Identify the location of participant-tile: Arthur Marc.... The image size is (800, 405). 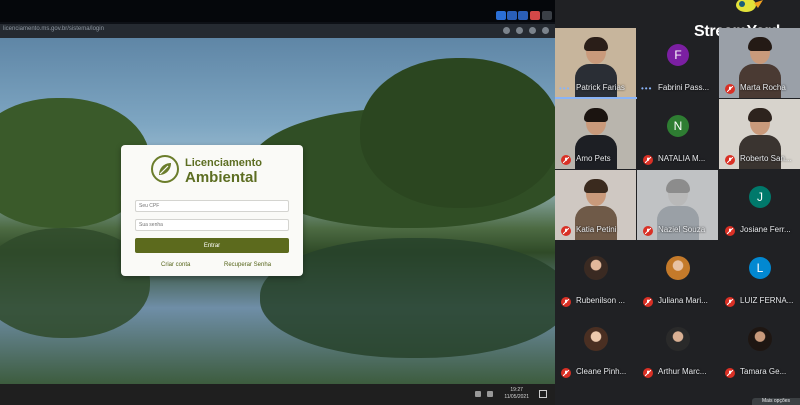
(677, 347).